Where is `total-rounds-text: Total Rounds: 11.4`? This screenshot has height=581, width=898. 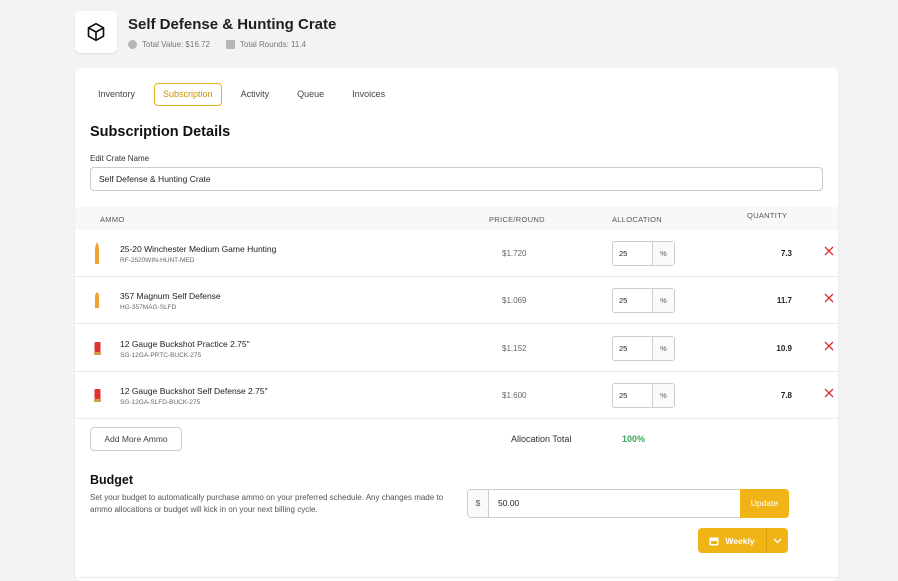
total-rounds-text: Total Rounds: 11.4 is located at coordinates (273, 44).